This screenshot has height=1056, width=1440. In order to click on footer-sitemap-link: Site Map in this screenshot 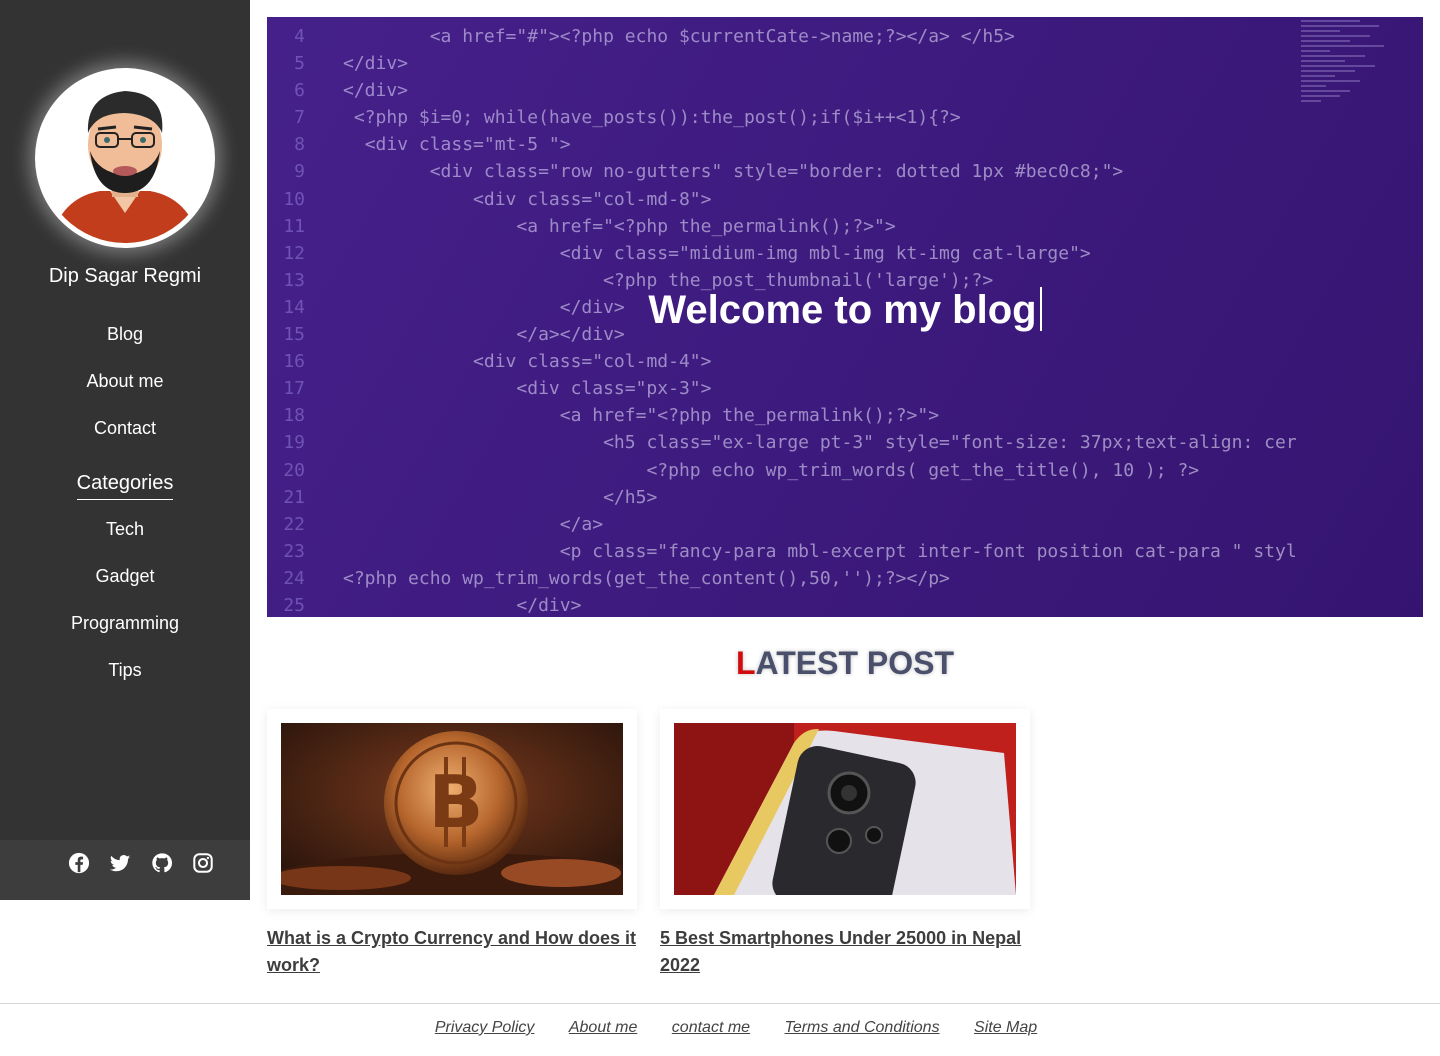, I will do `click(1005, 1027)`.